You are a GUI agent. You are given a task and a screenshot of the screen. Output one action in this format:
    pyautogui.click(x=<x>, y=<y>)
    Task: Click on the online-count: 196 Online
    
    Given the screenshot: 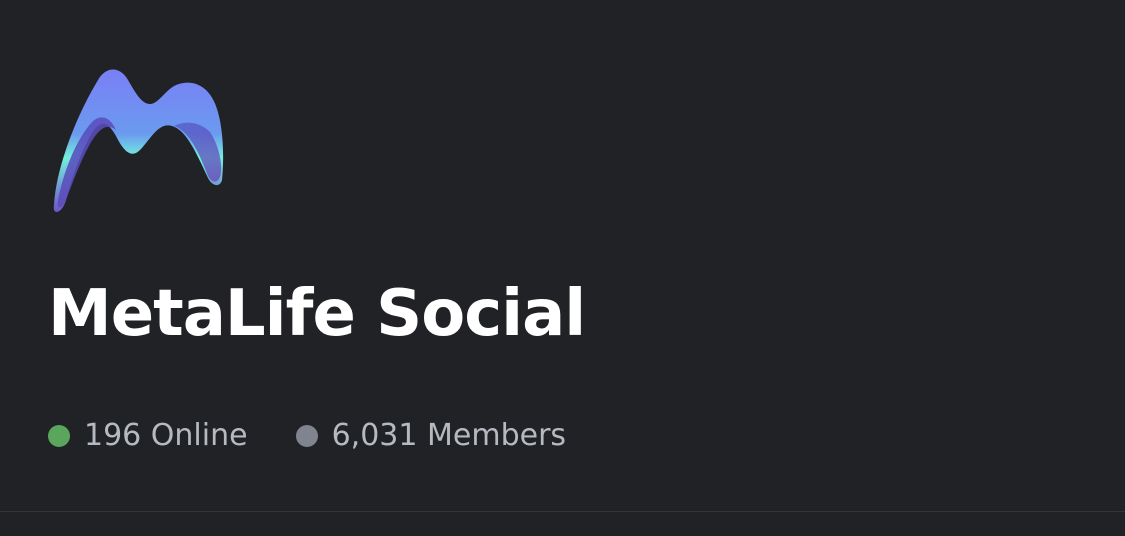 What is the action you would take?
    pyautogui.click(x=148, y=435)
    